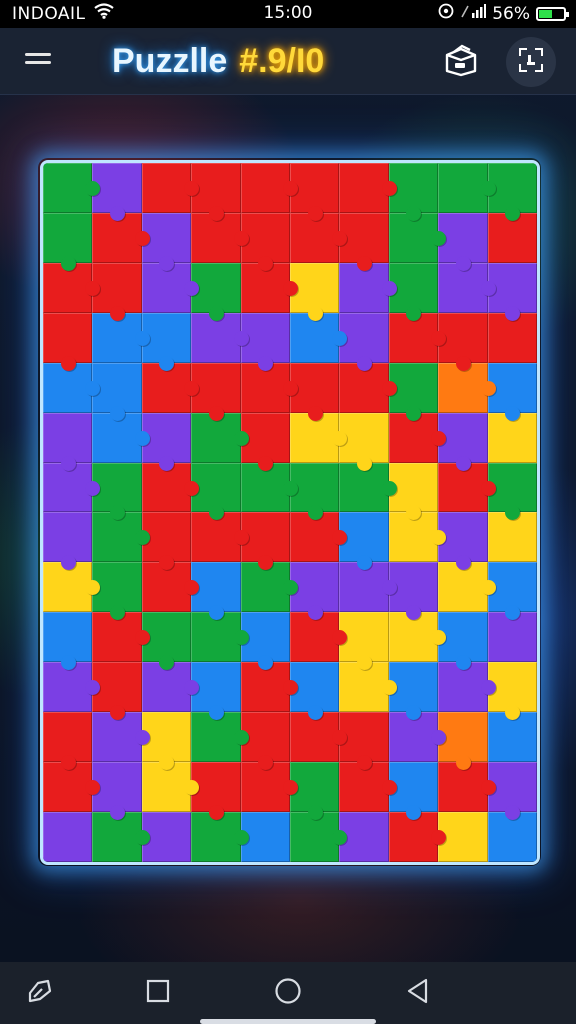 This screenshot has width=576, height=1024. What do you see at coordinates (170, 61) in the screenshot?
I see `title-word: Puzzlle` at bounding box center [170, 61].